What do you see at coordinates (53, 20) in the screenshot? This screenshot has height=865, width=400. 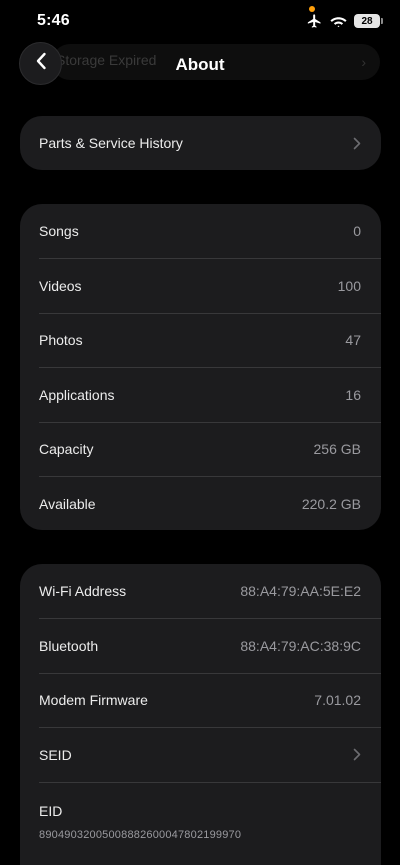 I see `status-time: 5:46` at bounding box center [53, 20].